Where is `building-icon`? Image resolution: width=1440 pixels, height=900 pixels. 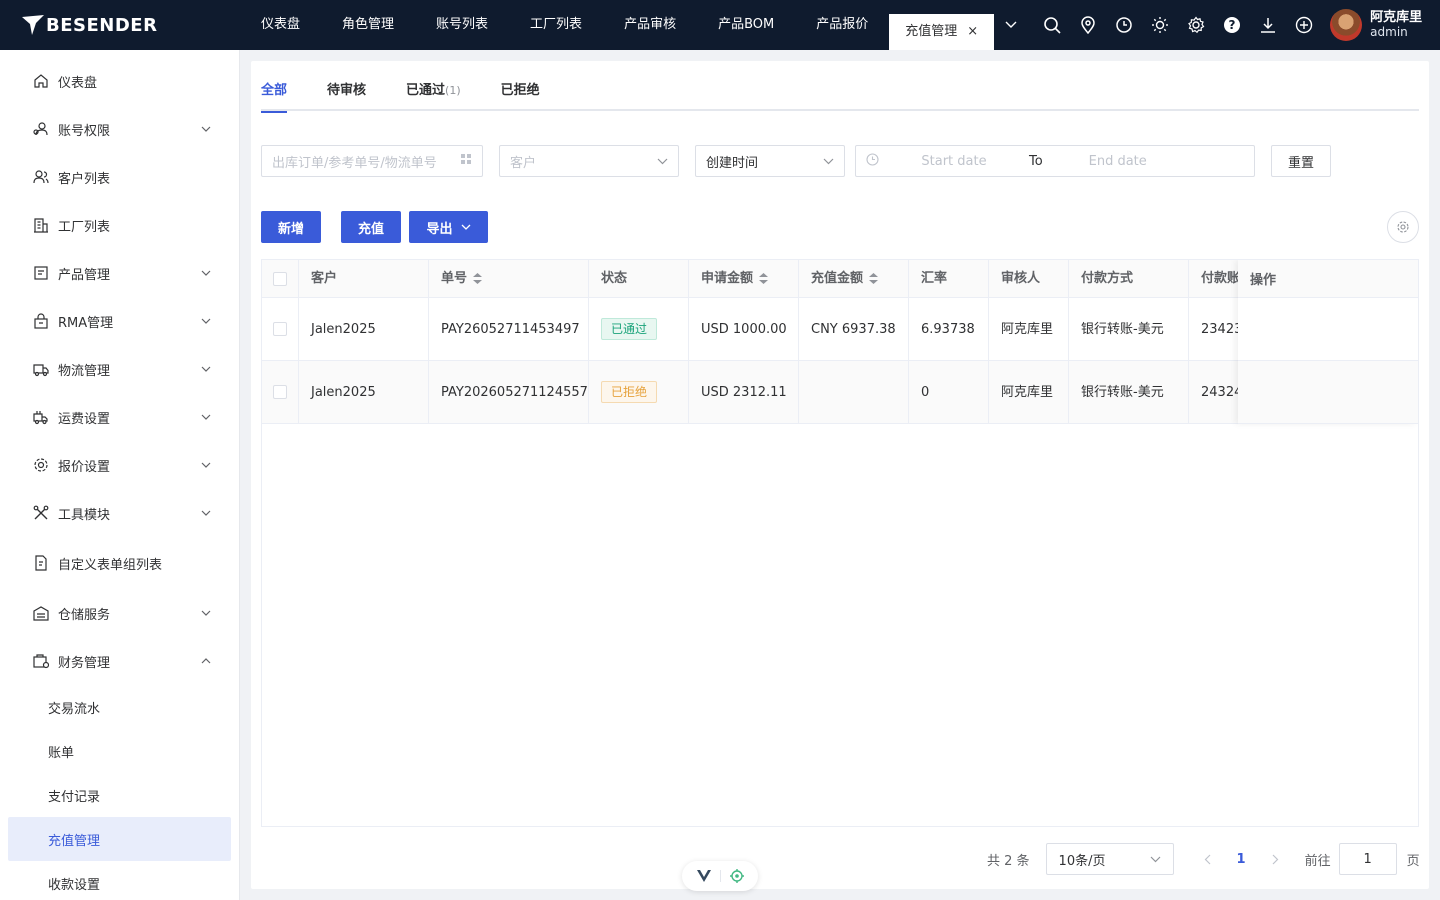
building-icon is located at coordinates (41, 225).